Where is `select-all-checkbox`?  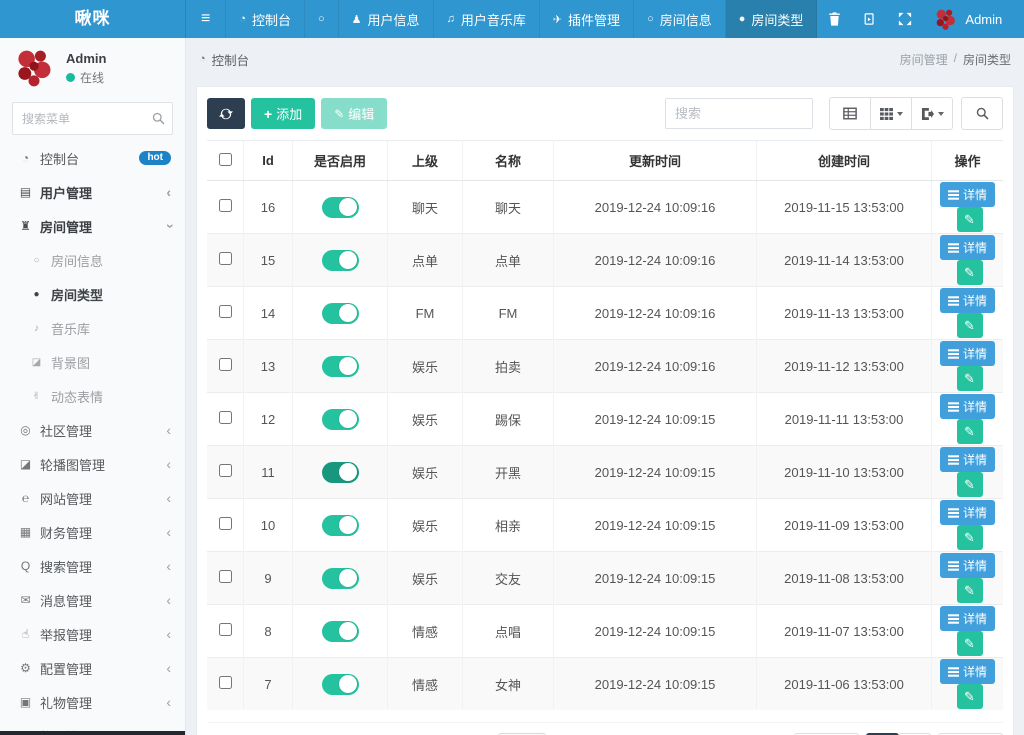 select-all-checkbox is located at coordinates (225, 159).